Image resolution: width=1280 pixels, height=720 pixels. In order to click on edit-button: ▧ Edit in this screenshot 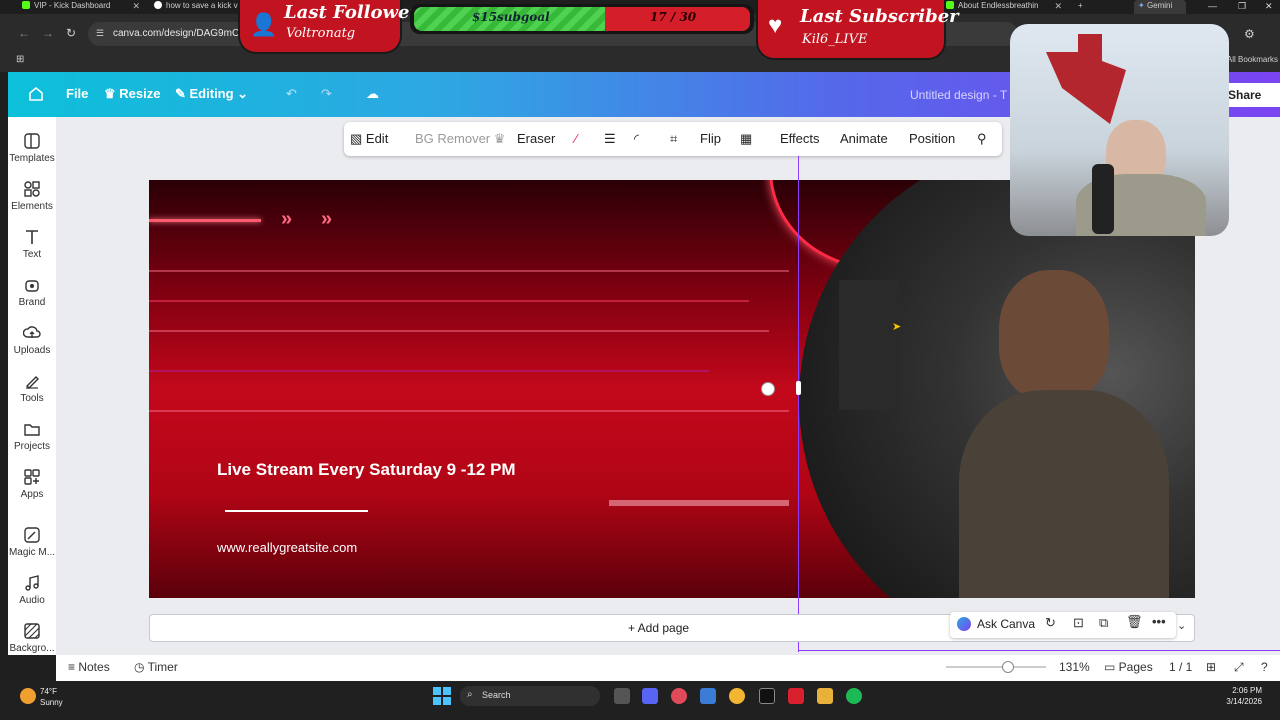, I will do `click(369, 139)`.